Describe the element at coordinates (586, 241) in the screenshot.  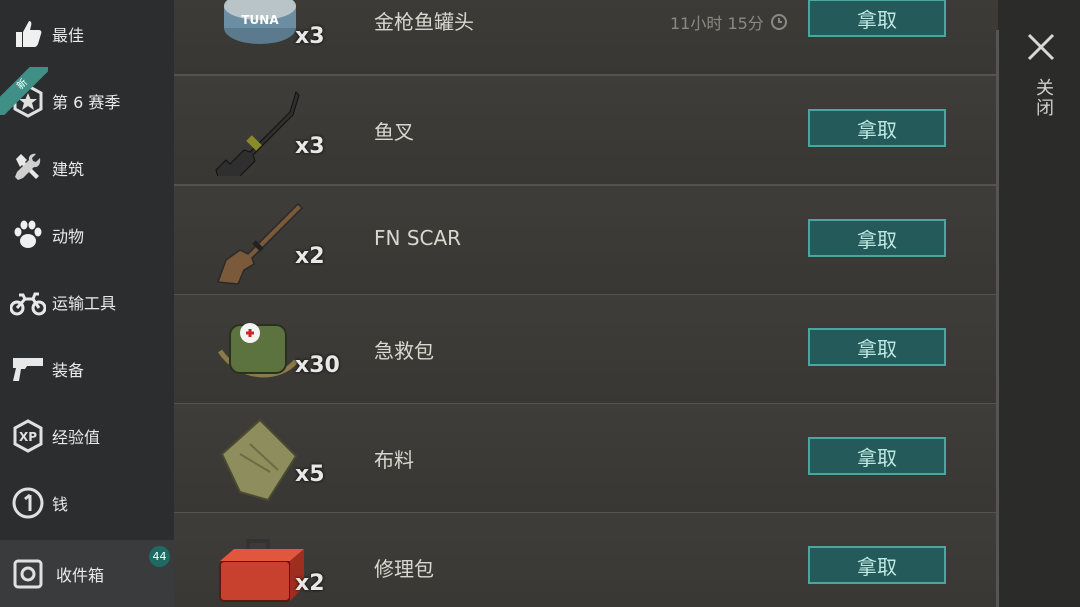
I see `list-item: x2 FN SCAR 拿取` at that location.